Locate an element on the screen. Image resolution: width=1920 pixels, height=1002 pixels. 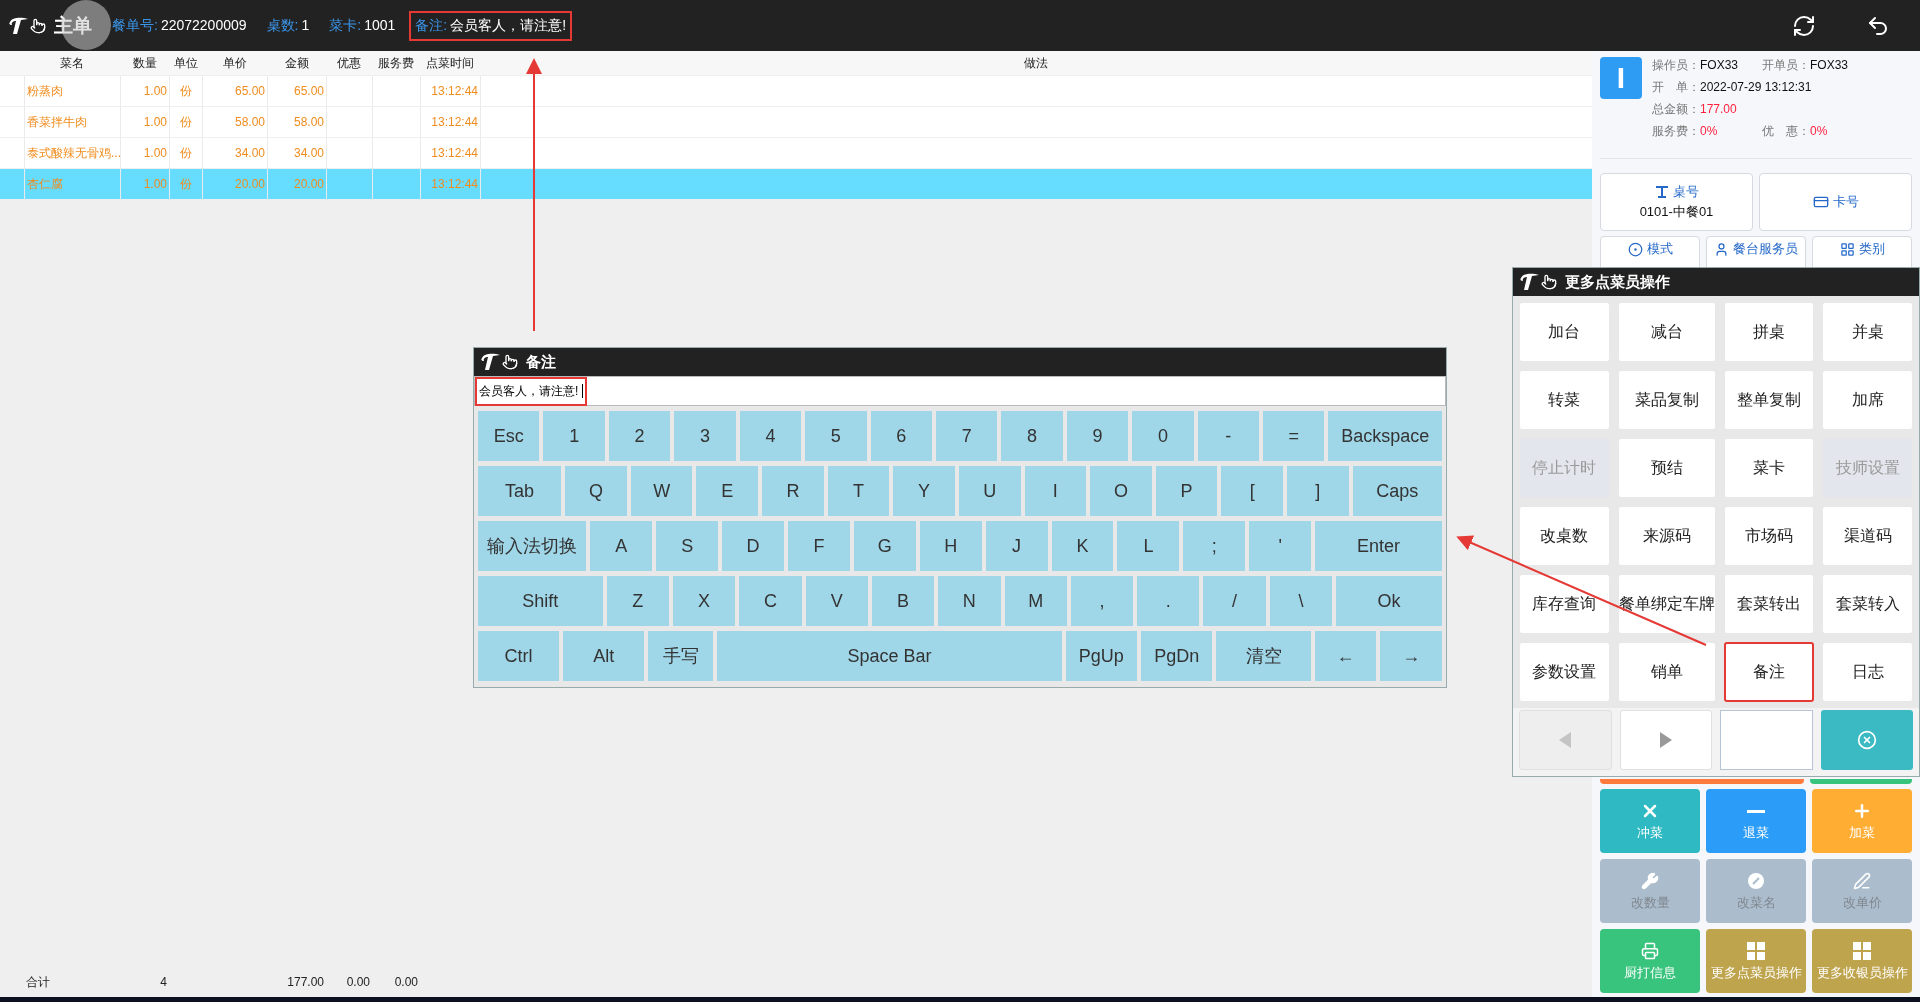
keyboard-key: L is located at coordinates (1148, 546).